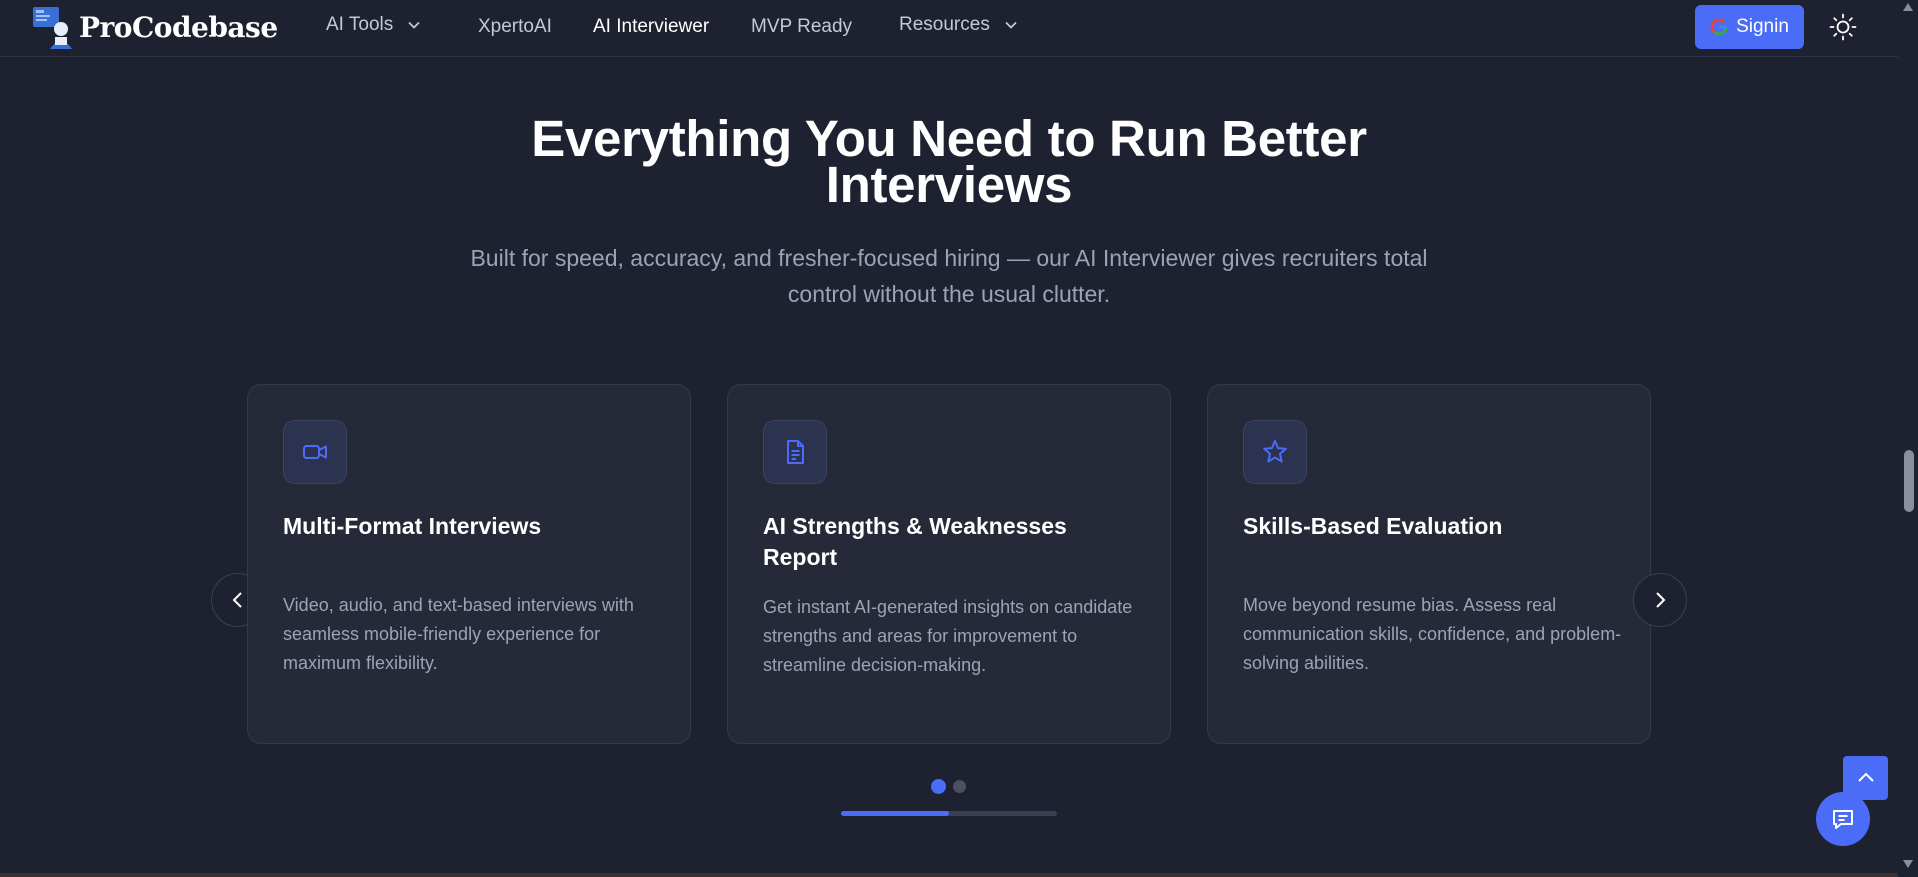 The width and height of the screenshot is (1918, 877). I want to click on scroll-up-arrow-icon, so click(1908, 7).